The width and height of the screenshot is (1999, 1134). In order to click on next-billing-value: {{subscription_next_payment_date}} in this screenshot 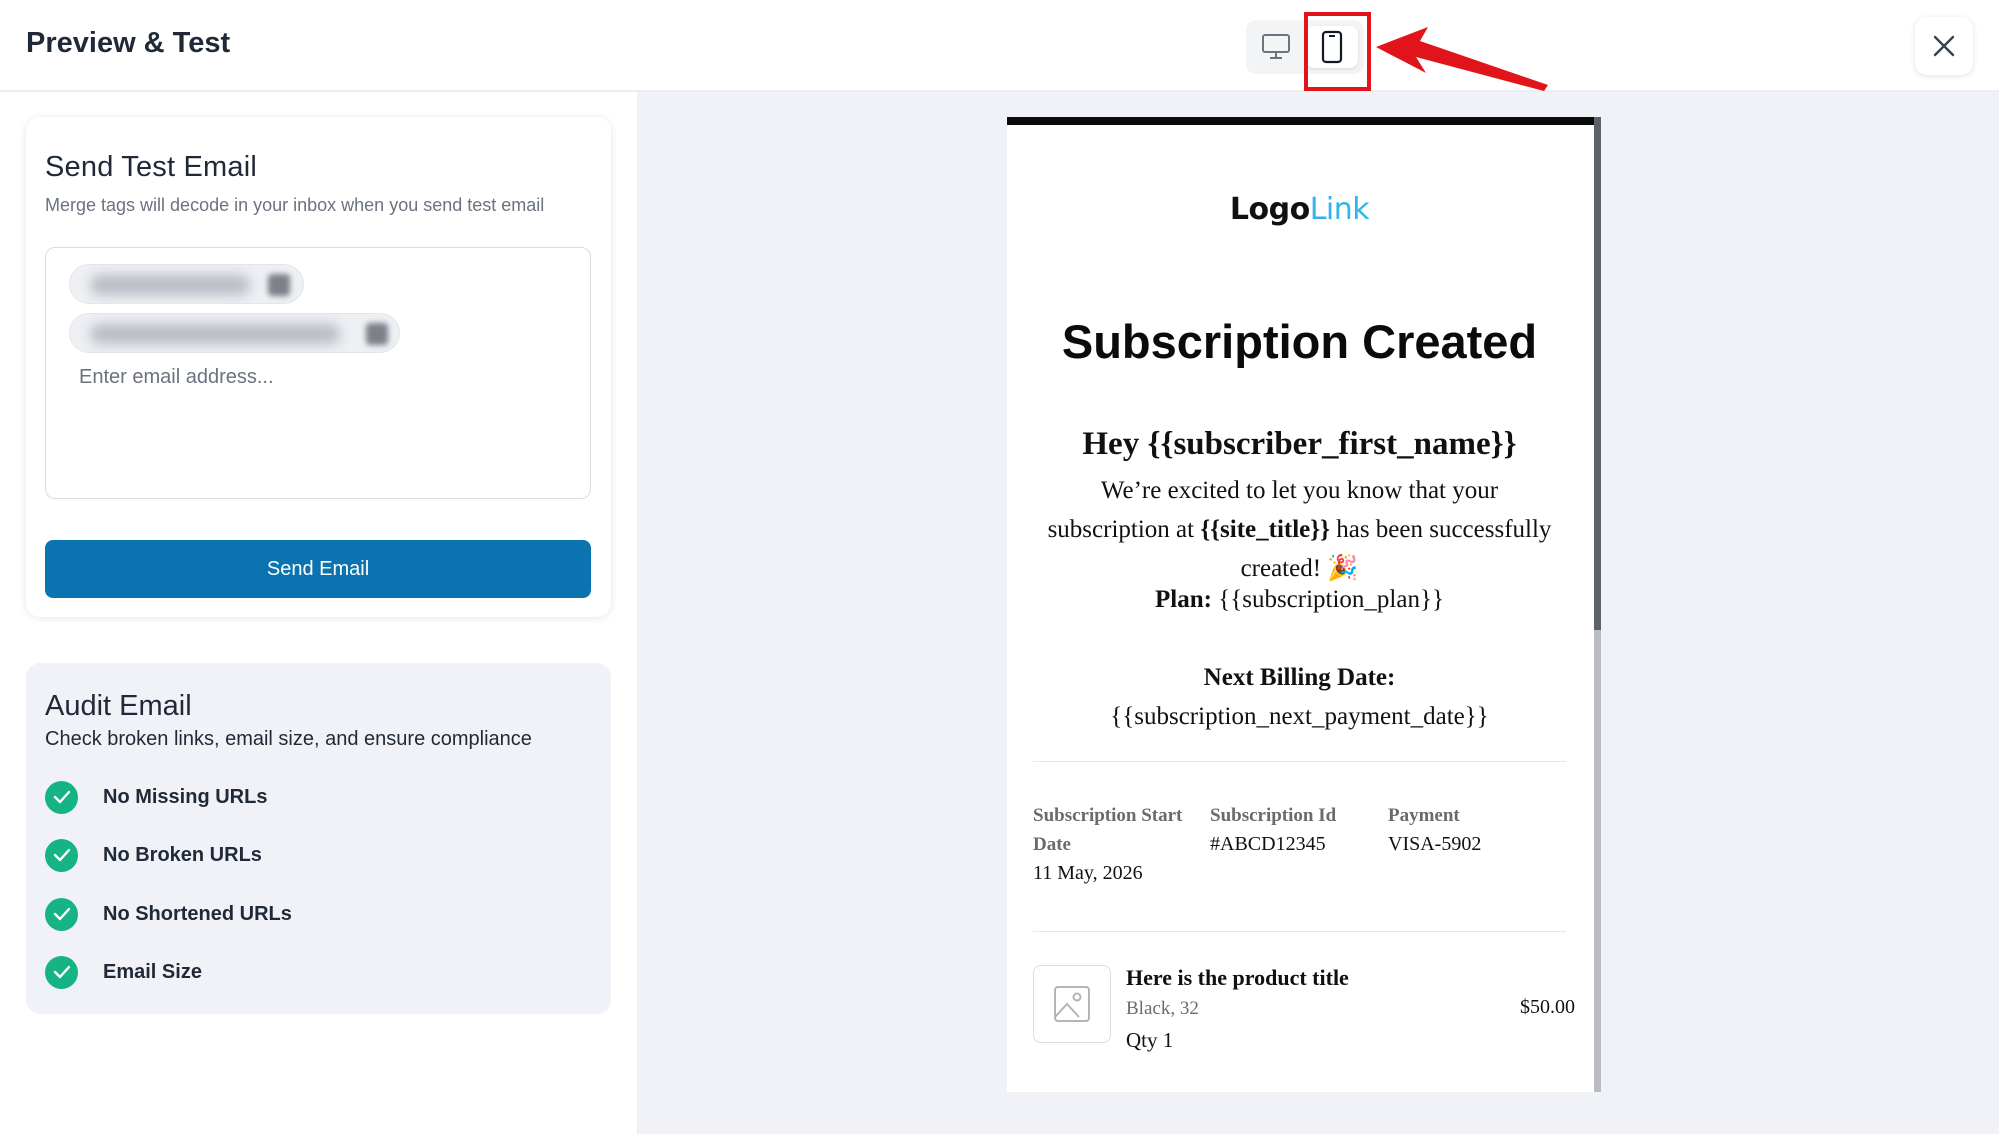, I will do `click(1299, 716)`.